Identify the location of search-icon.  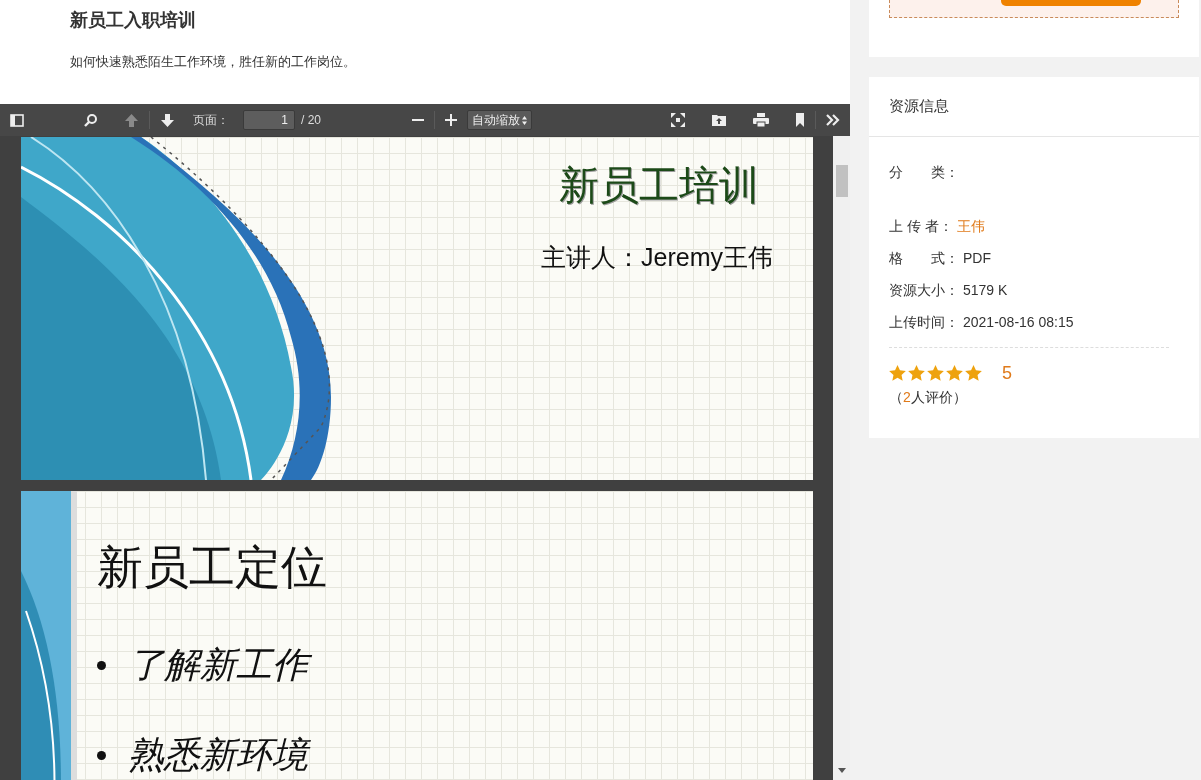
(91, 120).